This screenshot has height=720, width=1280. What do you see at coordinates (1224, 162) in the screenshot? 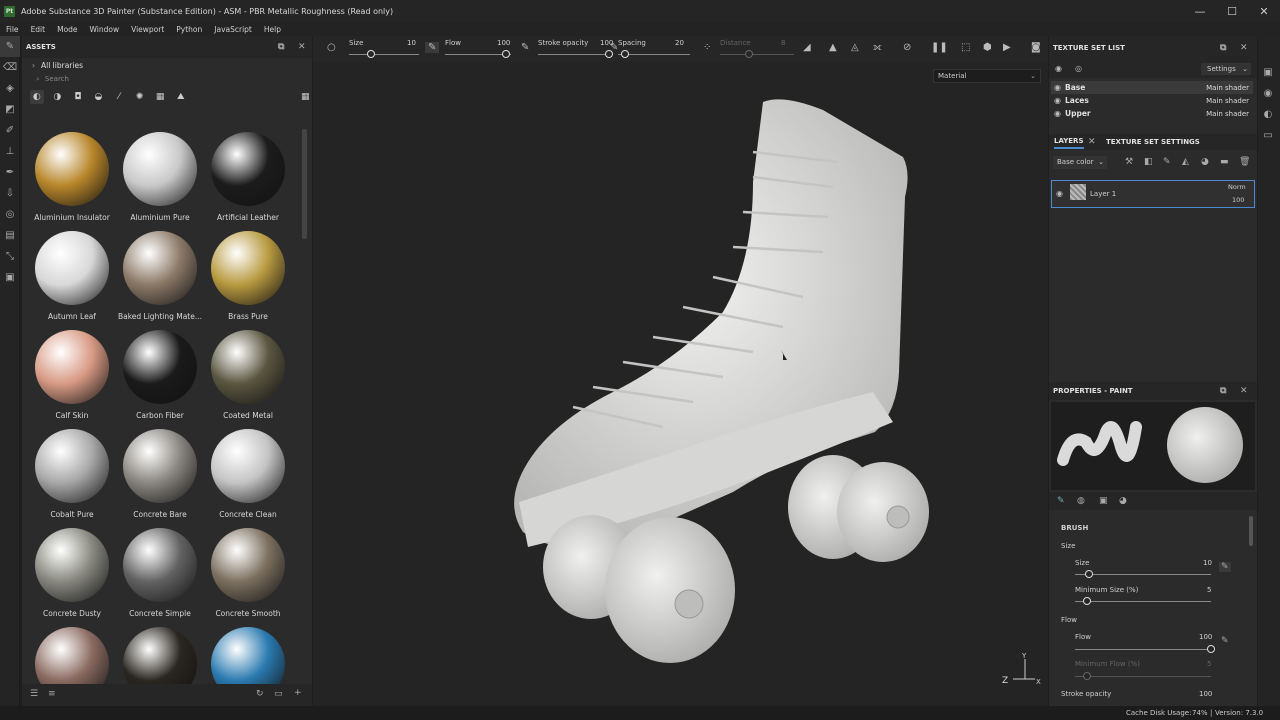
I see `add-folder-icon: ▬` at bounding box center [1224, 162].